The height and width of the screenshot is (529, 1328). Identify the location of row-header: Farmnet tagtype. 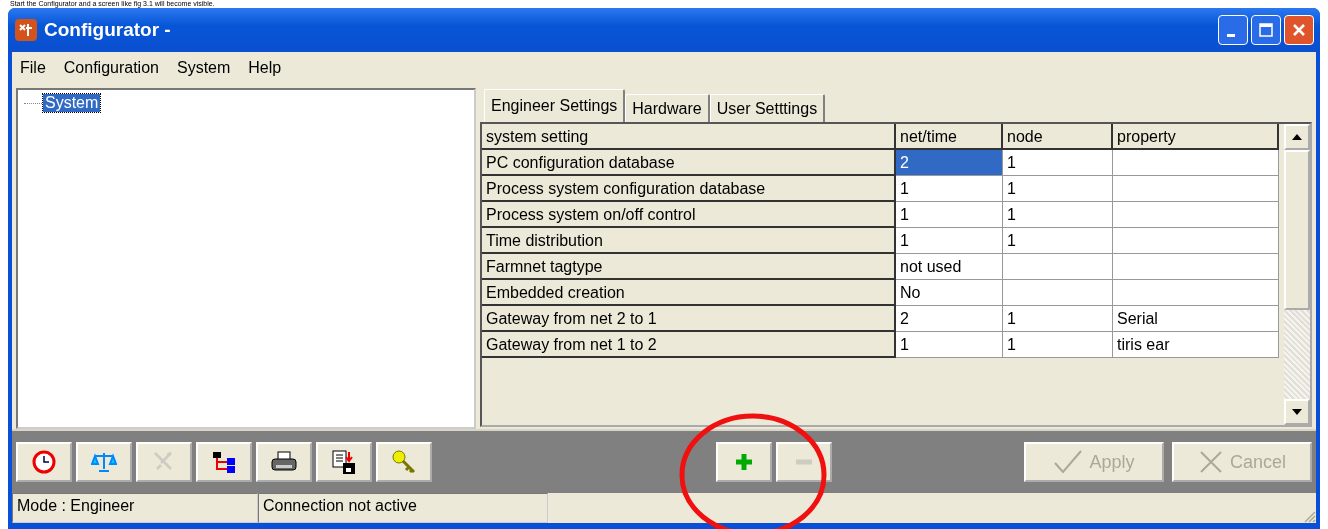
(689, 267).